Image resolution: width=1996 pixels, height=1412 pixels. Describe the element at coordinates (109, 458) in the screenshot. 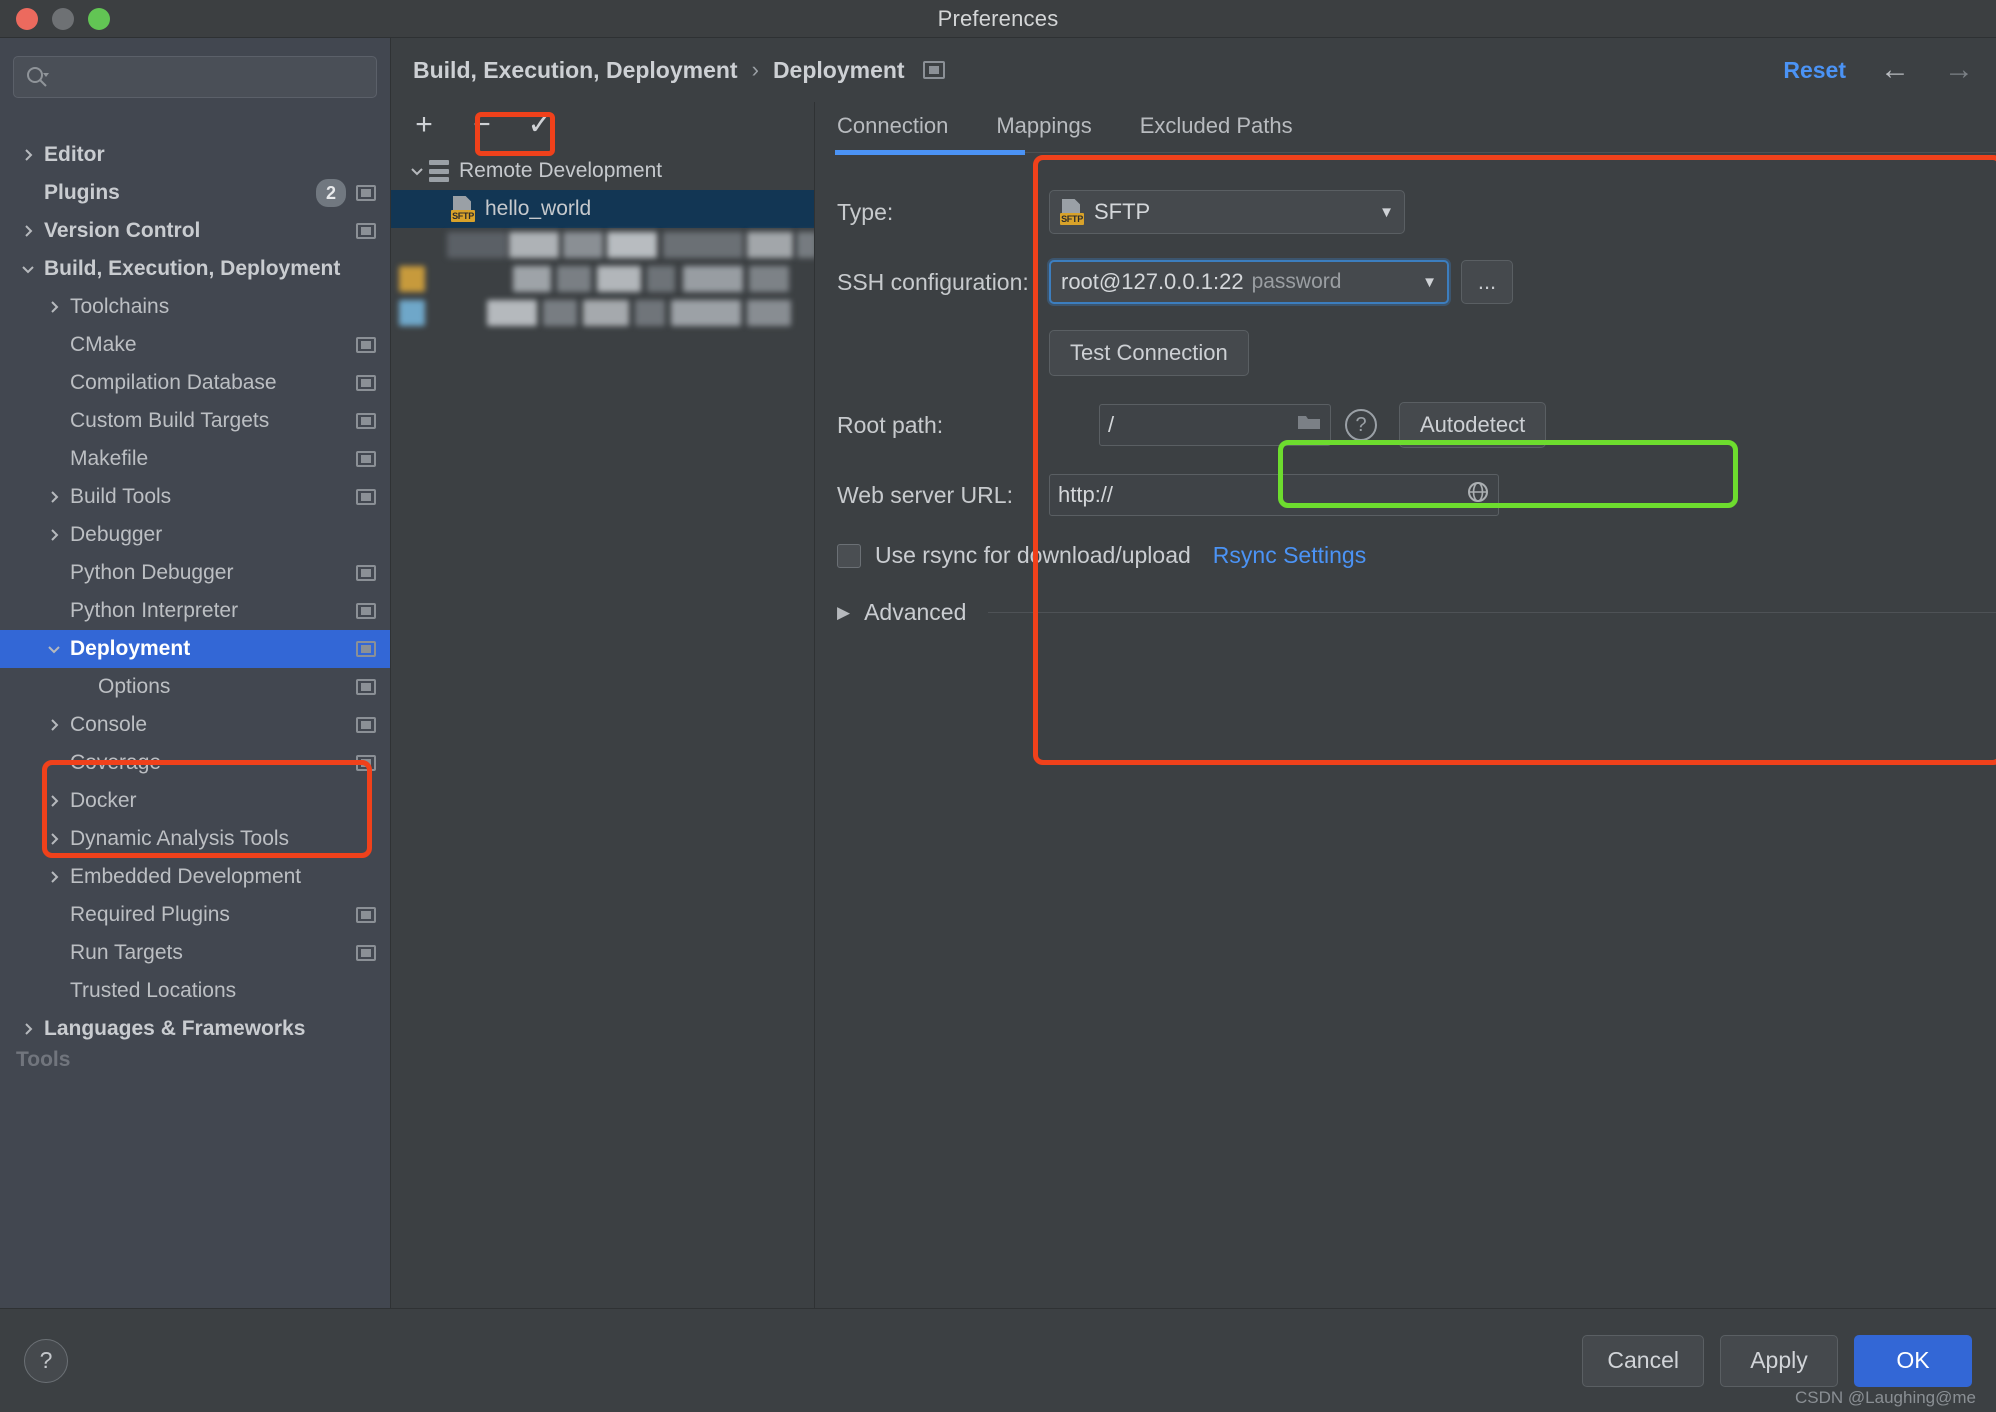

I see `sidebar-item-label: Makefile` at that location.